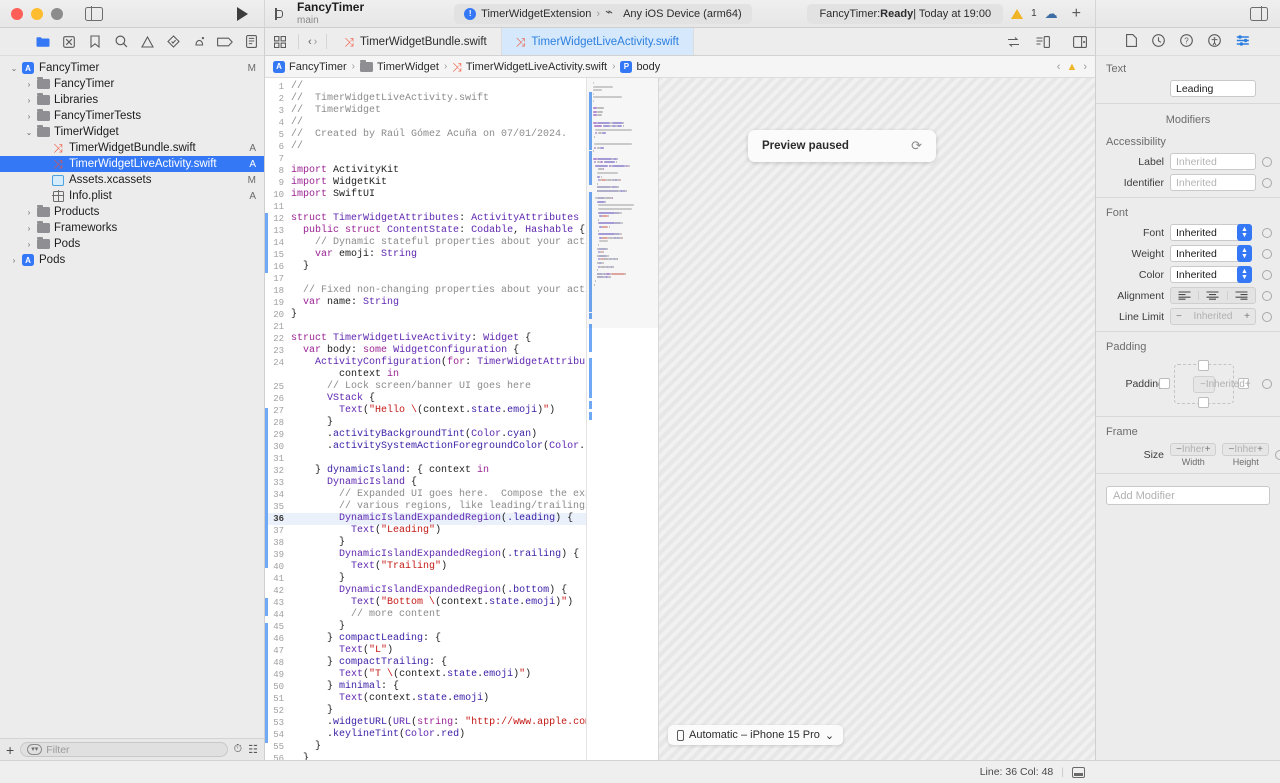 The image size is (1280, 783). I want to click on code-line: 45 }, so click(425, 627).